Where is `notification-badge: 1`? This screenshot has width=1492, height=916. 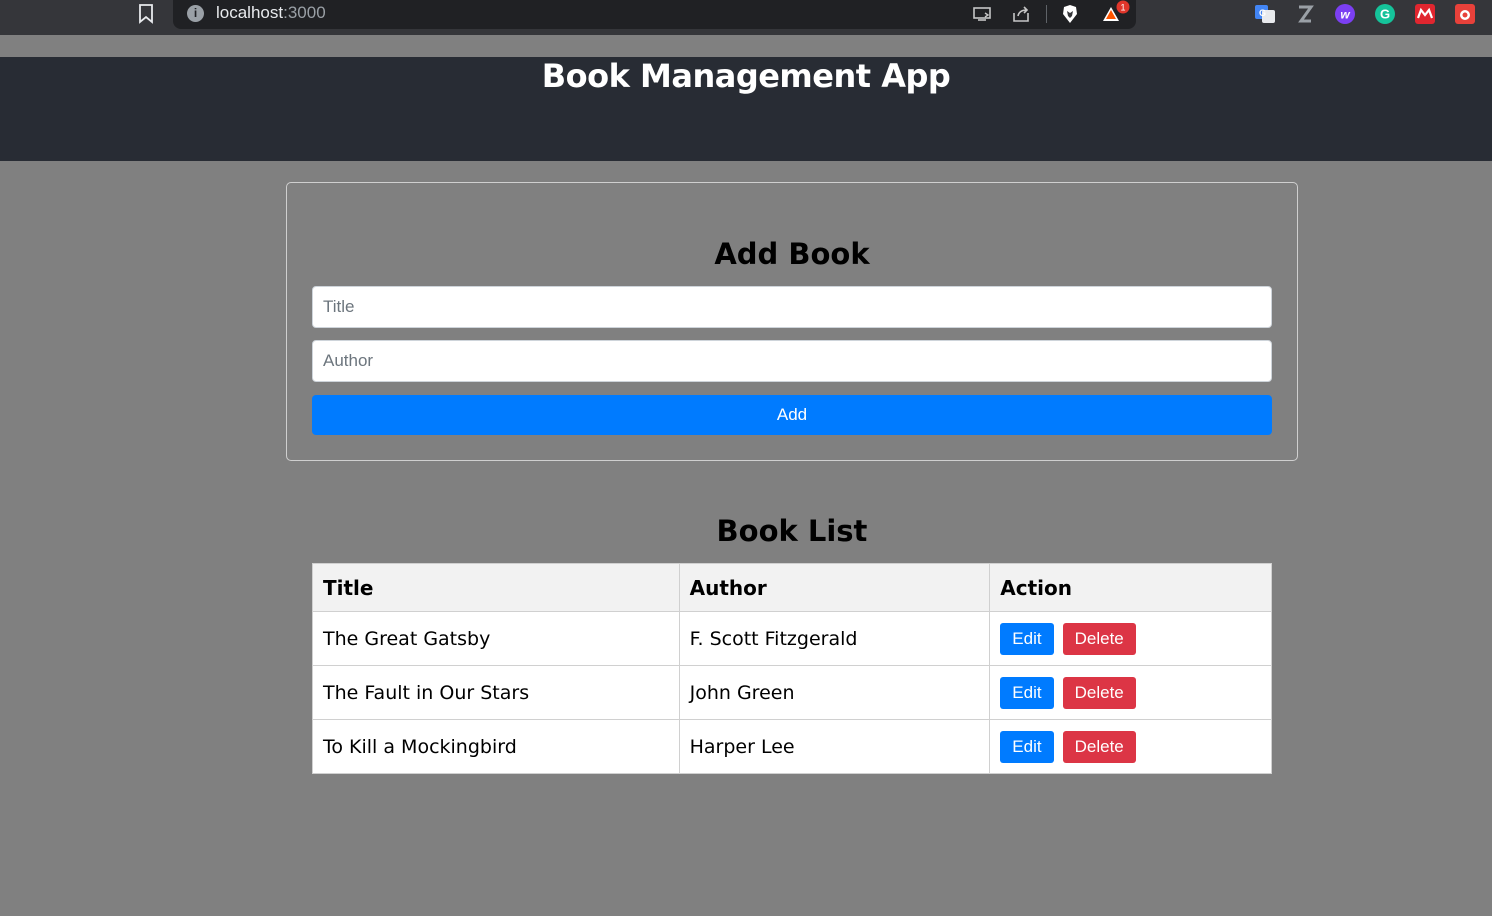 notification-badge: 1 is located at coordinates (1123, 7).